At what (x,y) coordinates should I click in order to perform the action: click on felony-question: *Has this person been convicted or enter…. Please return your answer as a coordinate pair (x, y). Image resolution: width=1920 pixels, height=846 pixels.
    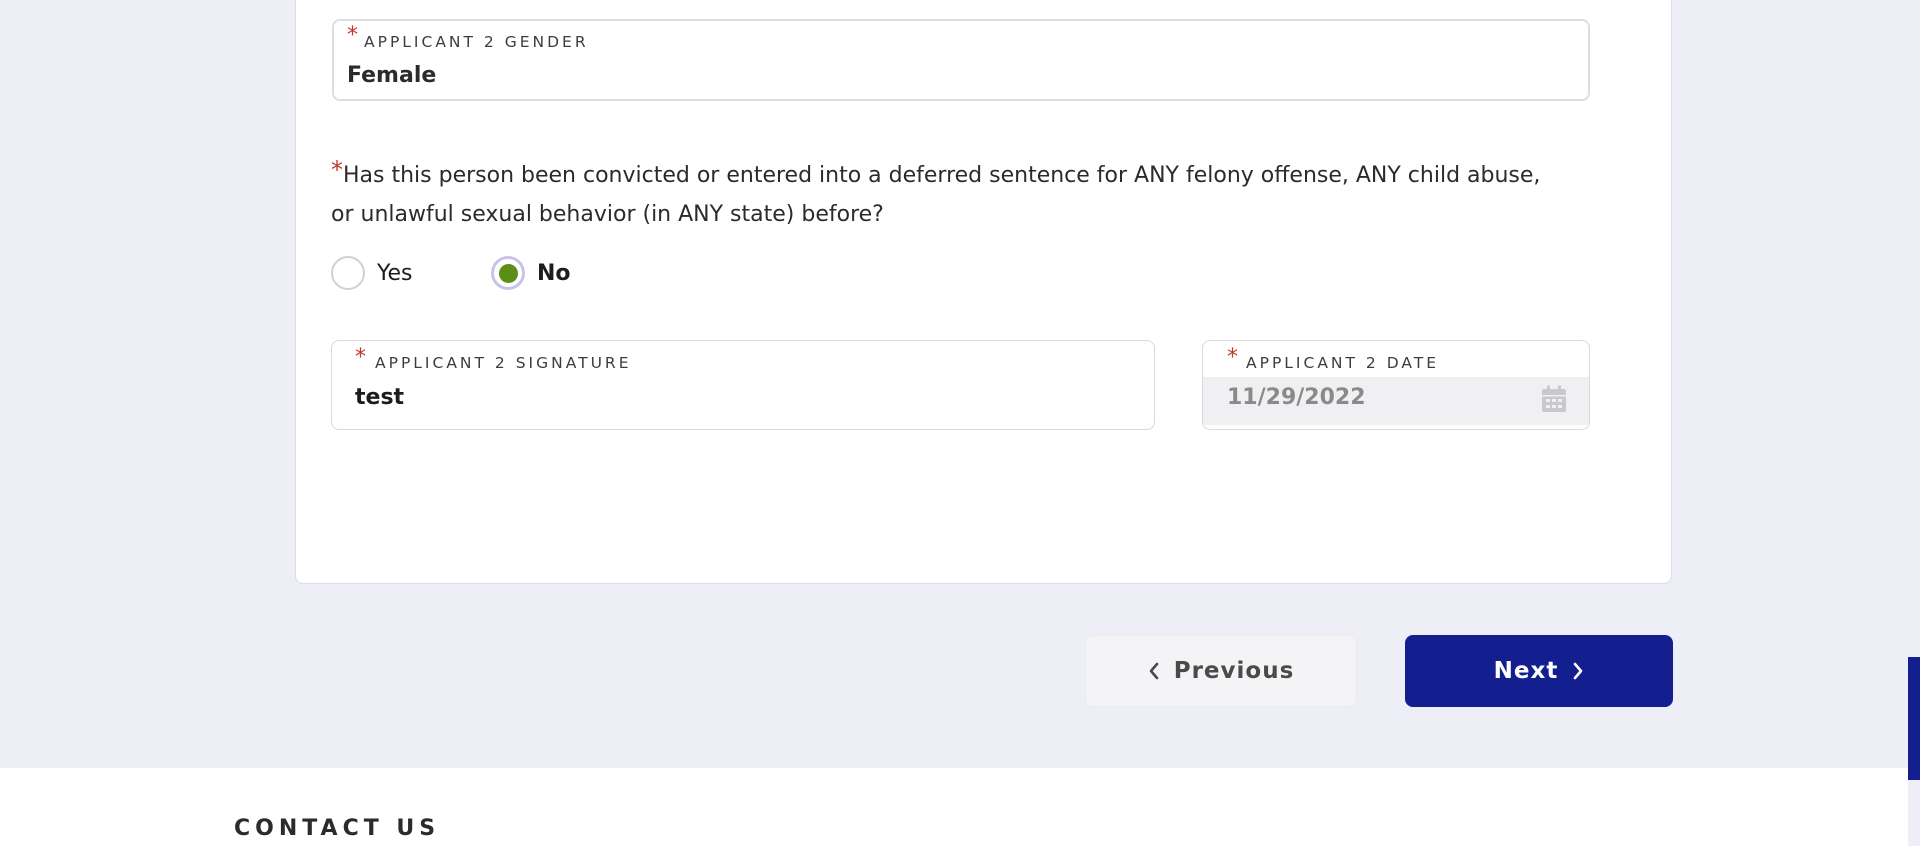
    Looking at the image, I should click on (981, 192).